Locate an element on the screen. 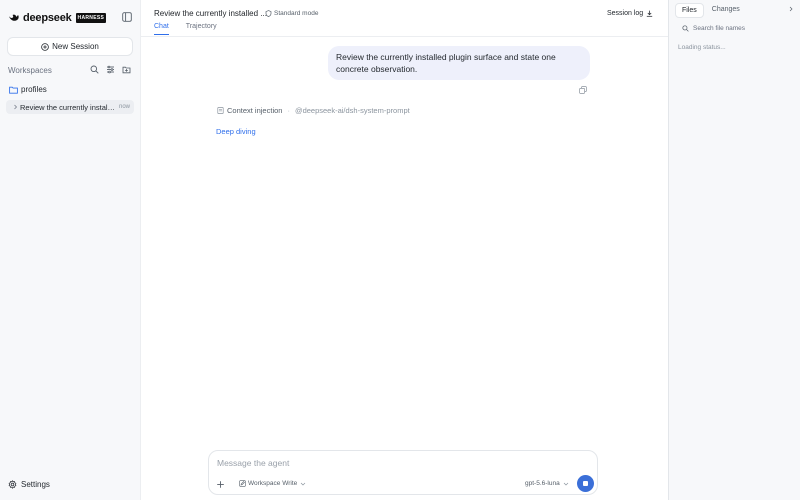 This screenshot has height=500, width=800. settings-button: Settings is located at coordinates (29, 484).